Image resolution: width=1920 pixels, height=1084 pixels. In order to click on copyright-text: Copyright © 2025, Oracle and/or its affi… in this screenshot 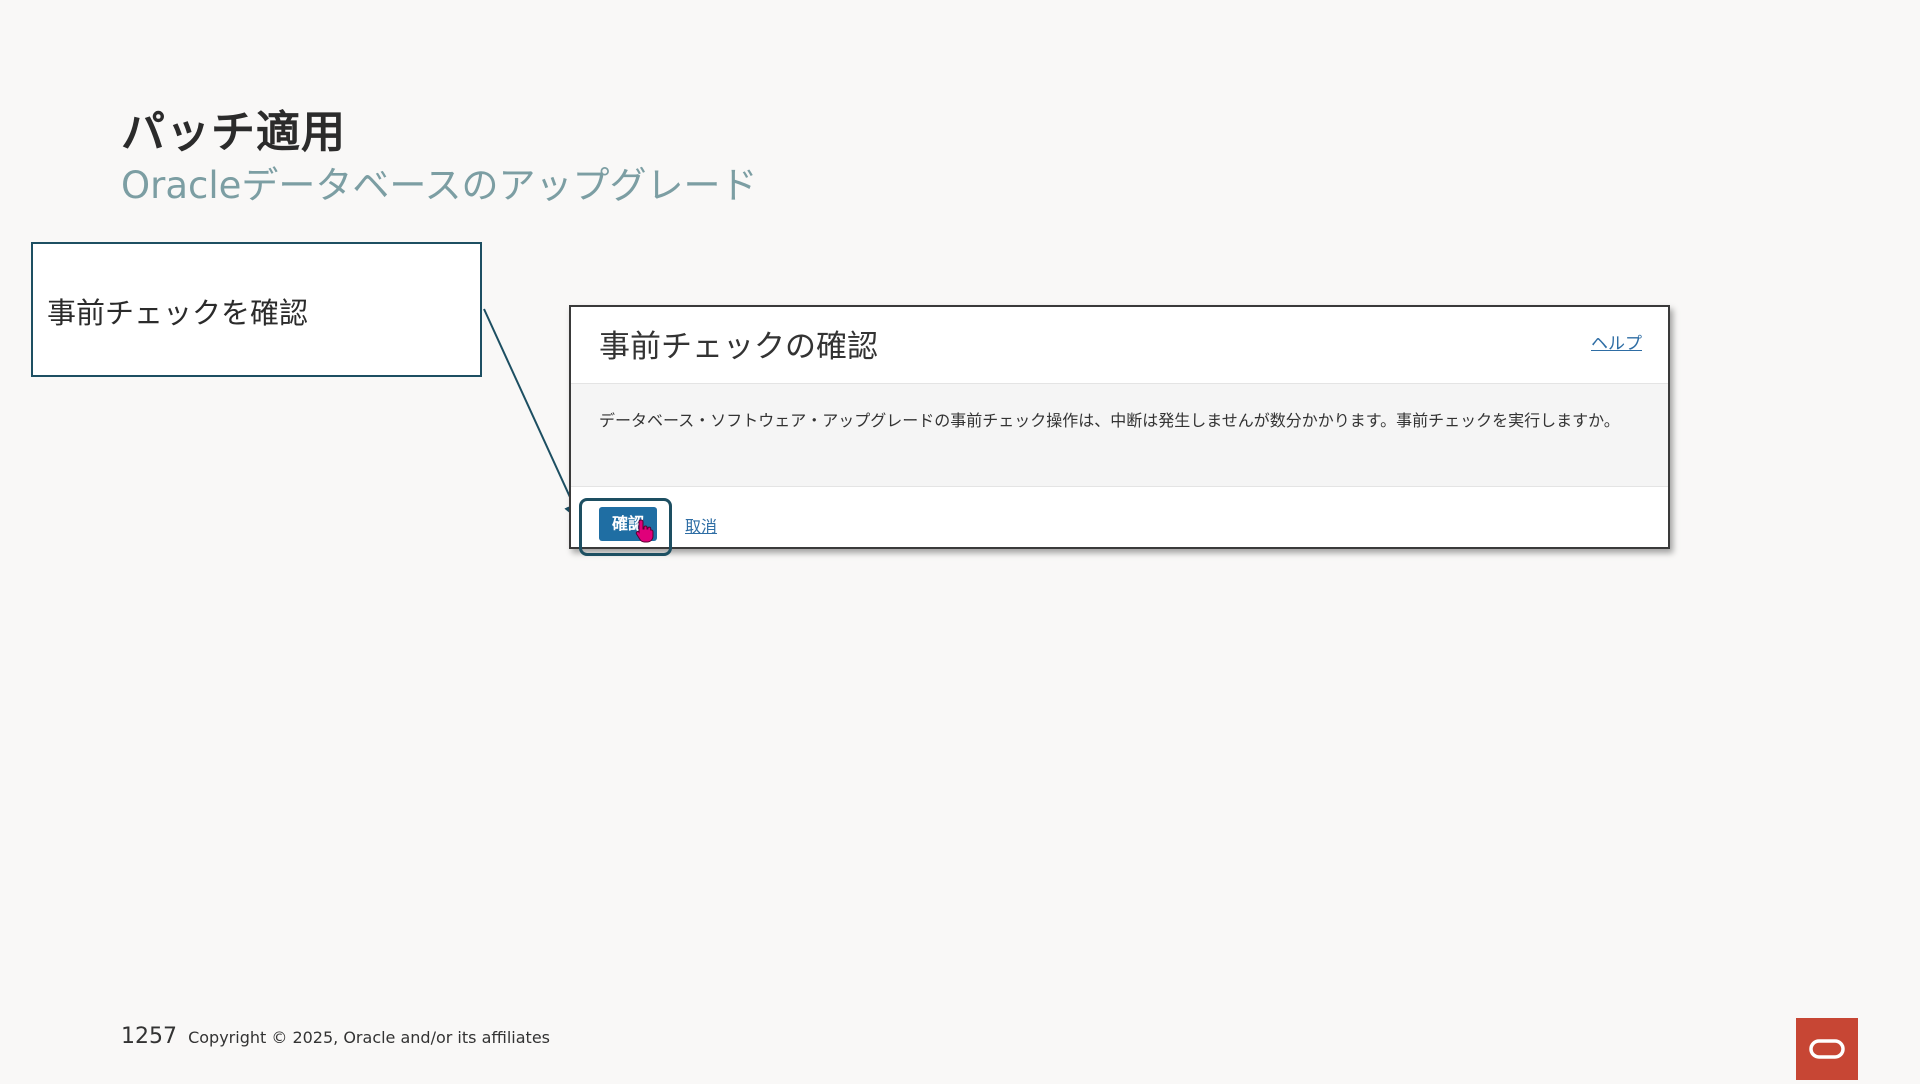, I will do `click(369, 1037)`.